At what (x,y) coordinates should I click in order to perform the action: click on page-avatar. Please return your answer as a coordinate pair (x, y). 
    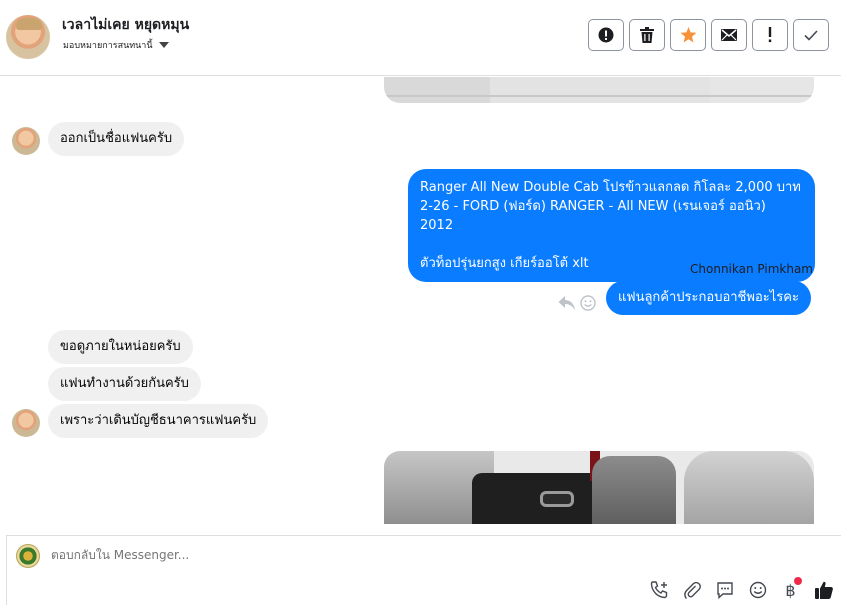
    Looking at the image, I should click on (28, 556).